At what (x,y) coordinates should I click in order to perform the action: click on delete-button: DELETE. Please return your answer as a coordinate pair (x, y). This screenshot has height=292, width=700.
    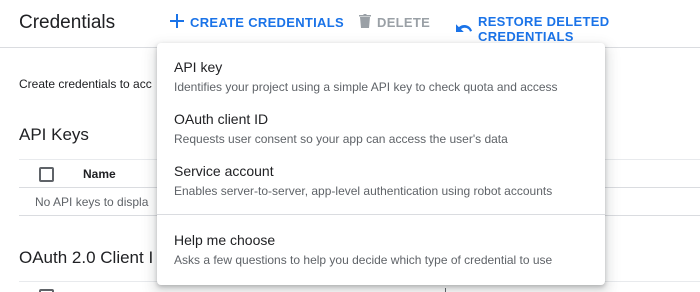
    Looking at the image, I should click on (394, 22).